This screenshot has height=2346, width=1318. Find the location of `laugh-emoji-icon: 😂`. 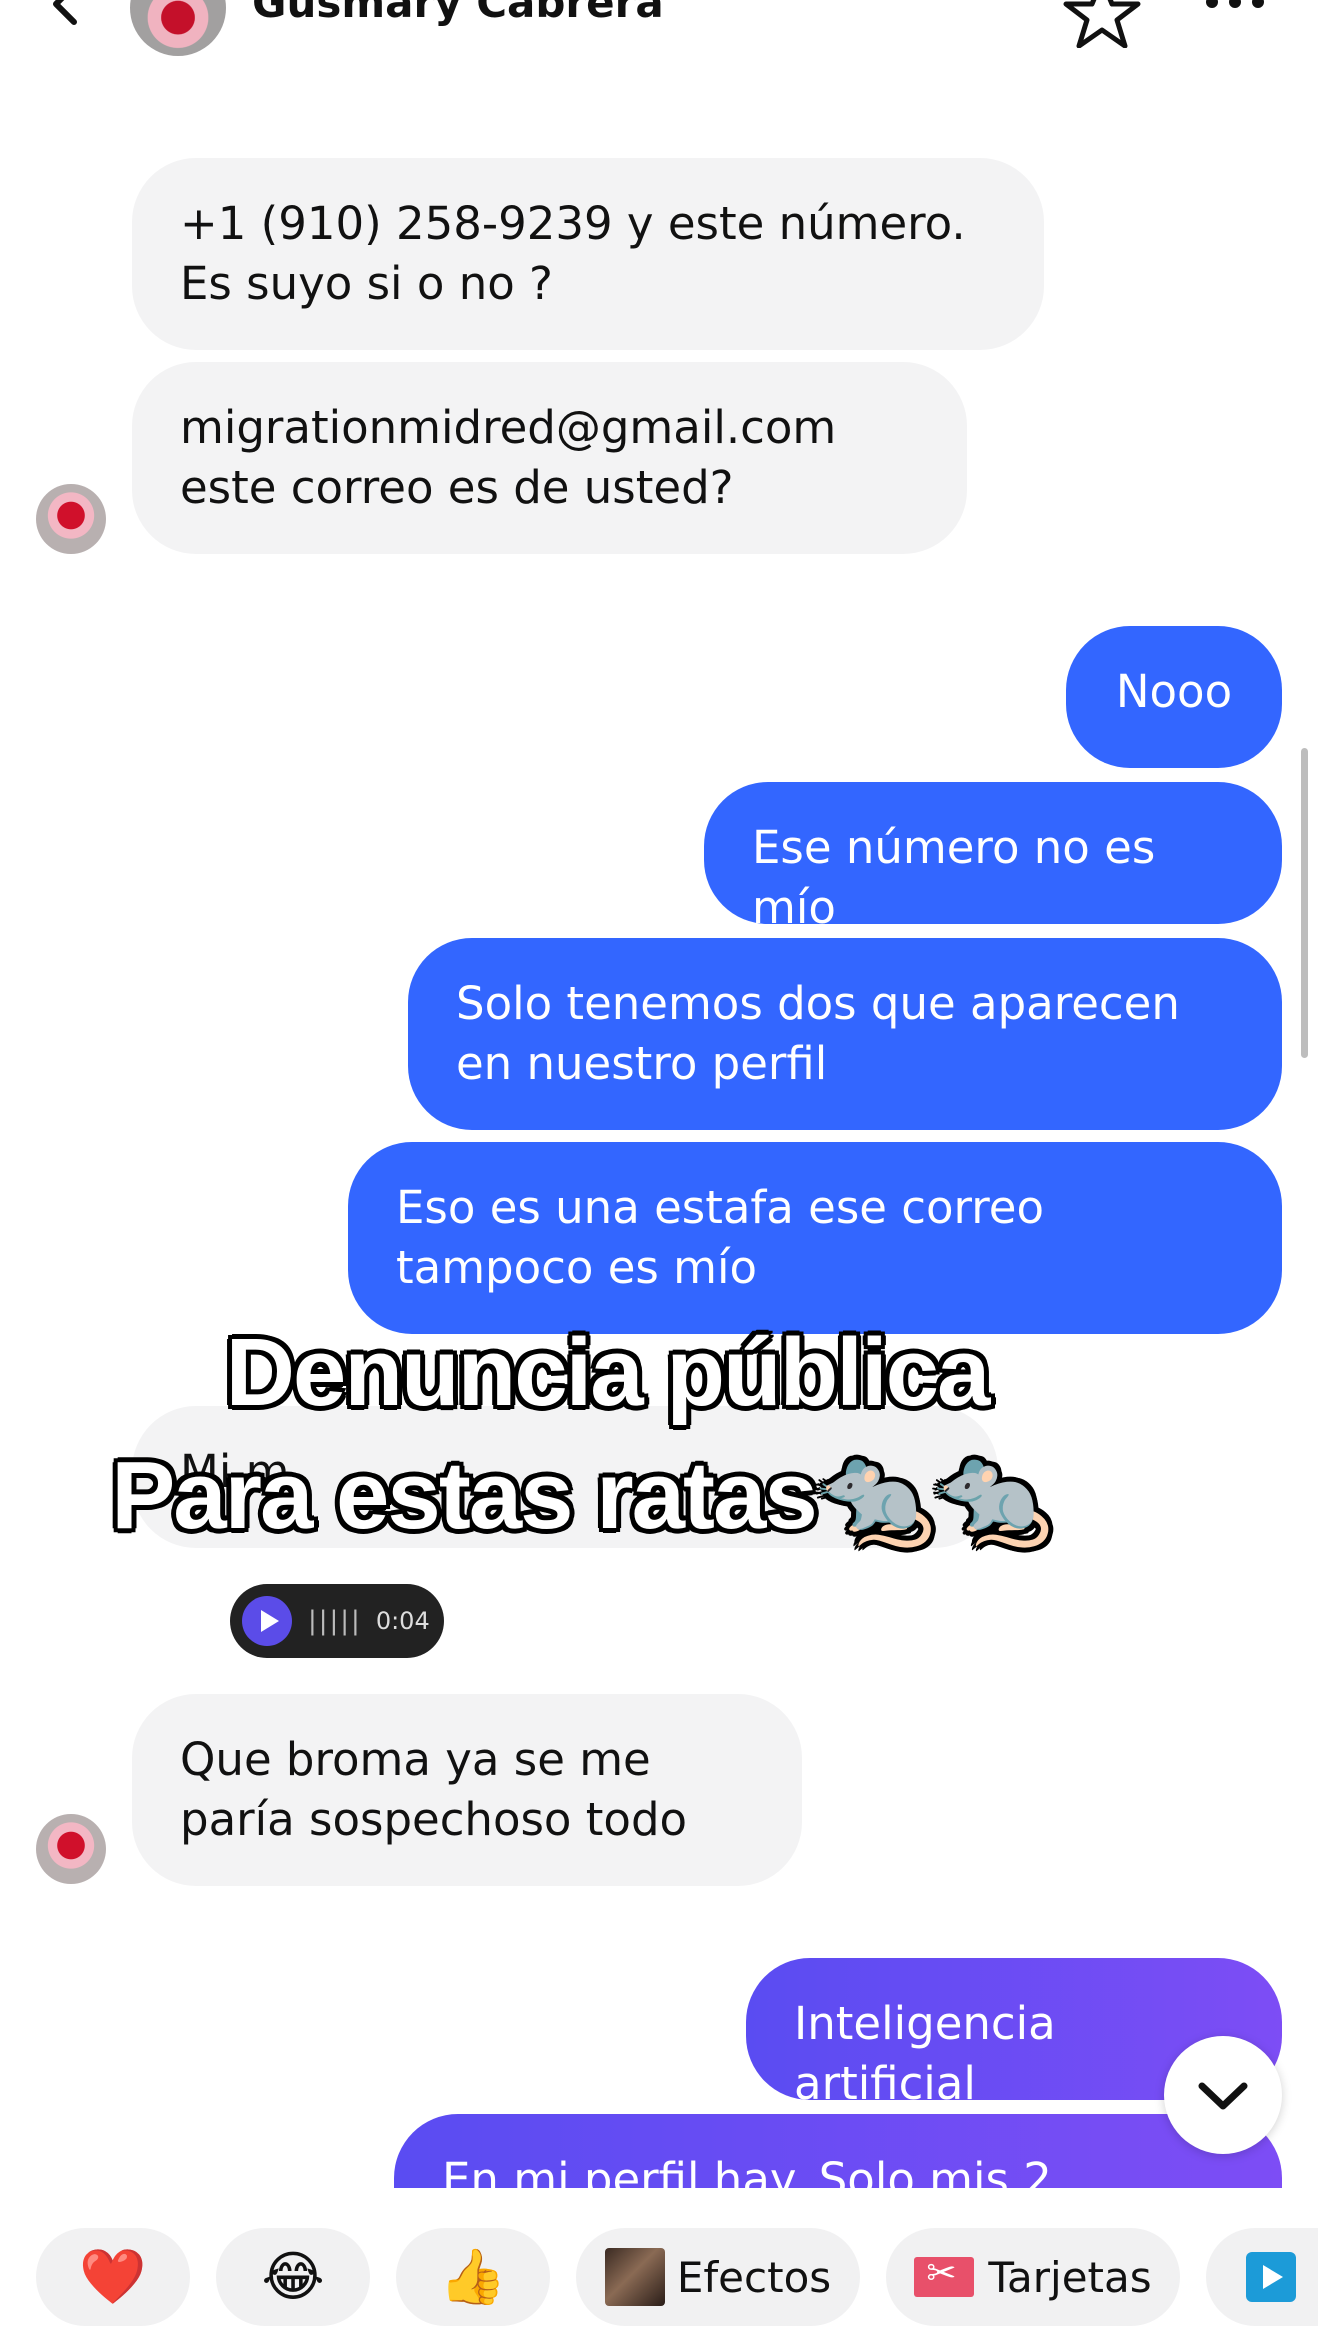

laugh-emoji-icon: 😂 is located at coordinates (293, 2276).